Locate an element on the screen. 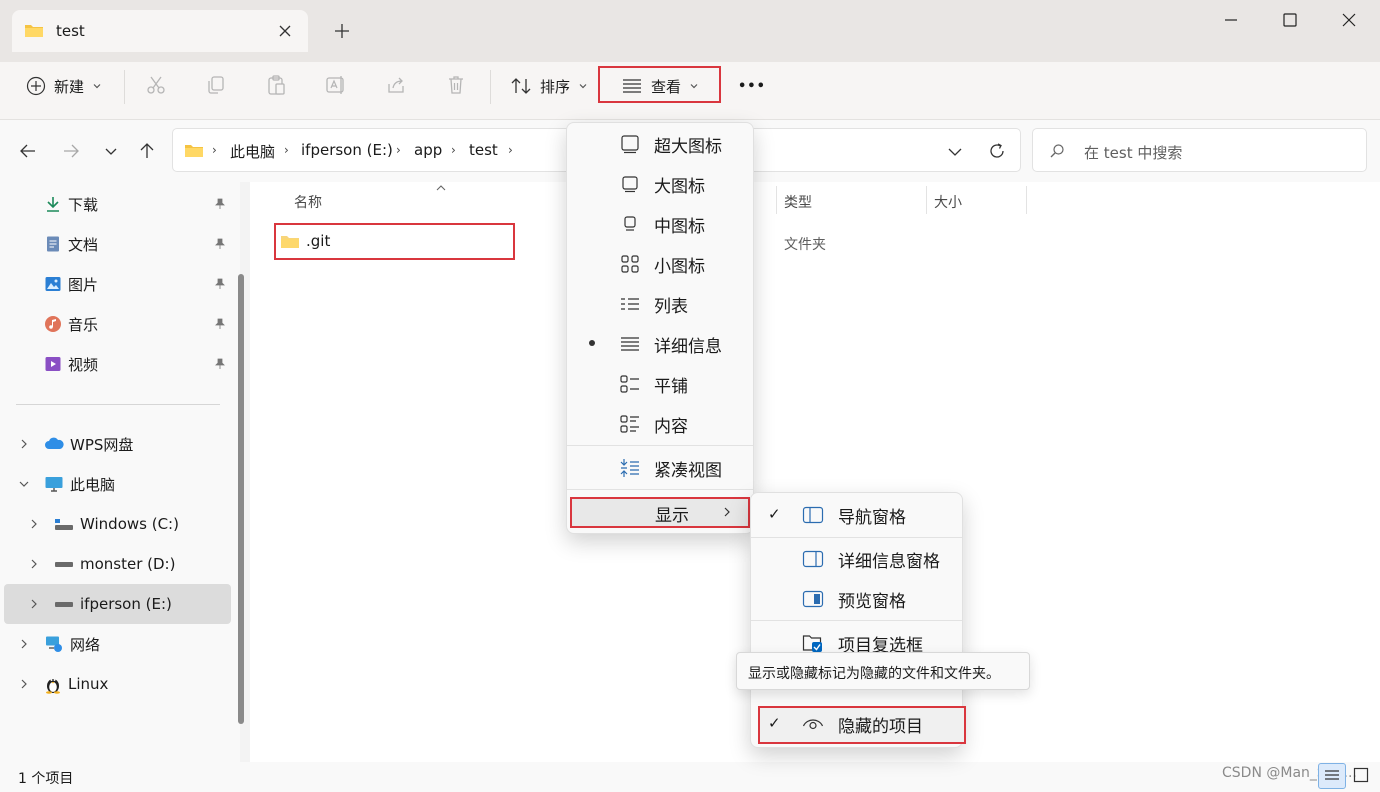  submenu-item-details-pane: 详细信息窗格 is located at coordinates (871, 559).